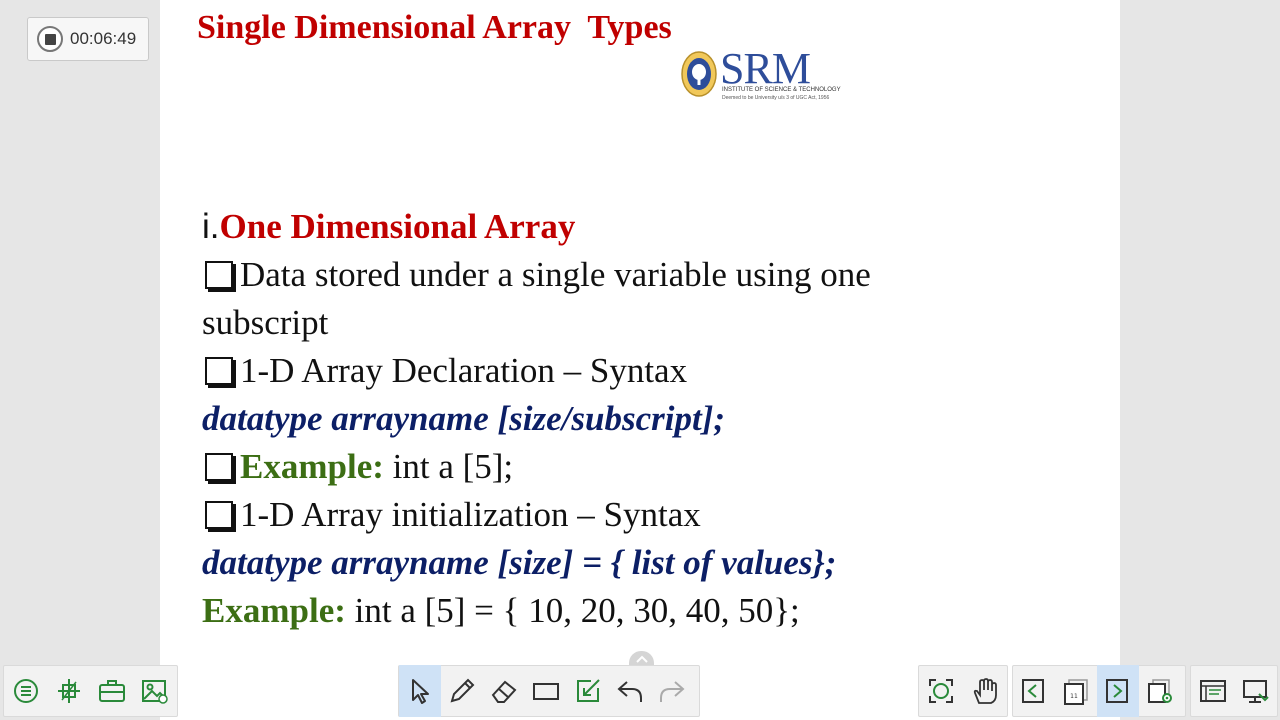  I want to click on pen-icon, so click(462, 690).